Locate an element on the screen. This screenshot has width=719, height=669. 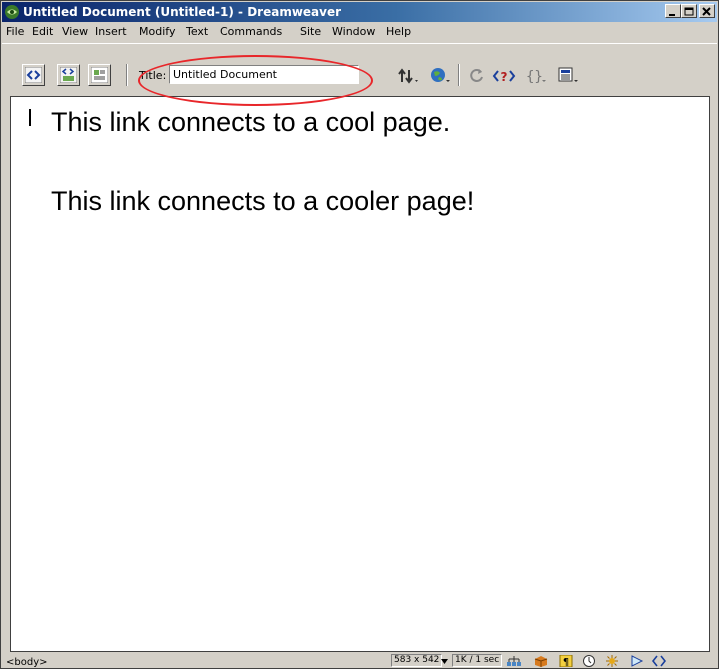
menu-modify: Modify is located at coordinates (157, 32).